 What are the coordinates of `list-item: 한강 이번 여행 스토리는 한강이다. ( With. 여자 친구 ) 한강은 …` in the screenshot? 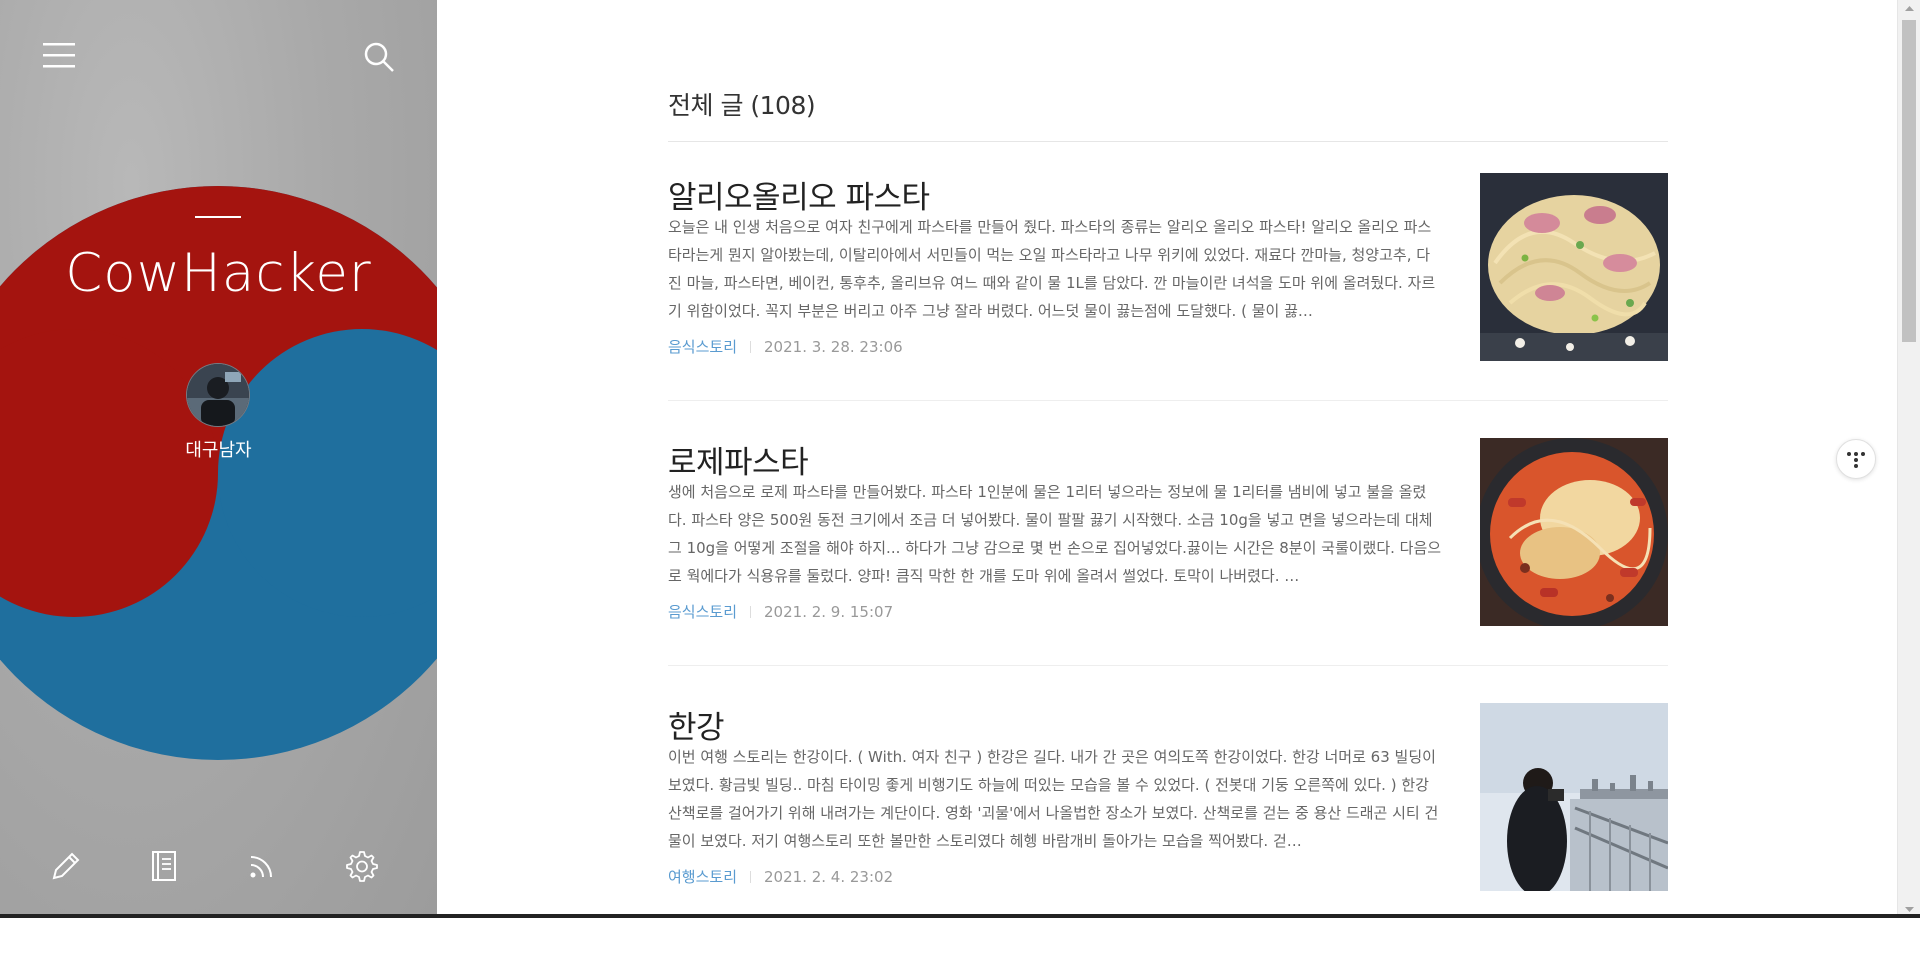 It's located at (1168, 834).